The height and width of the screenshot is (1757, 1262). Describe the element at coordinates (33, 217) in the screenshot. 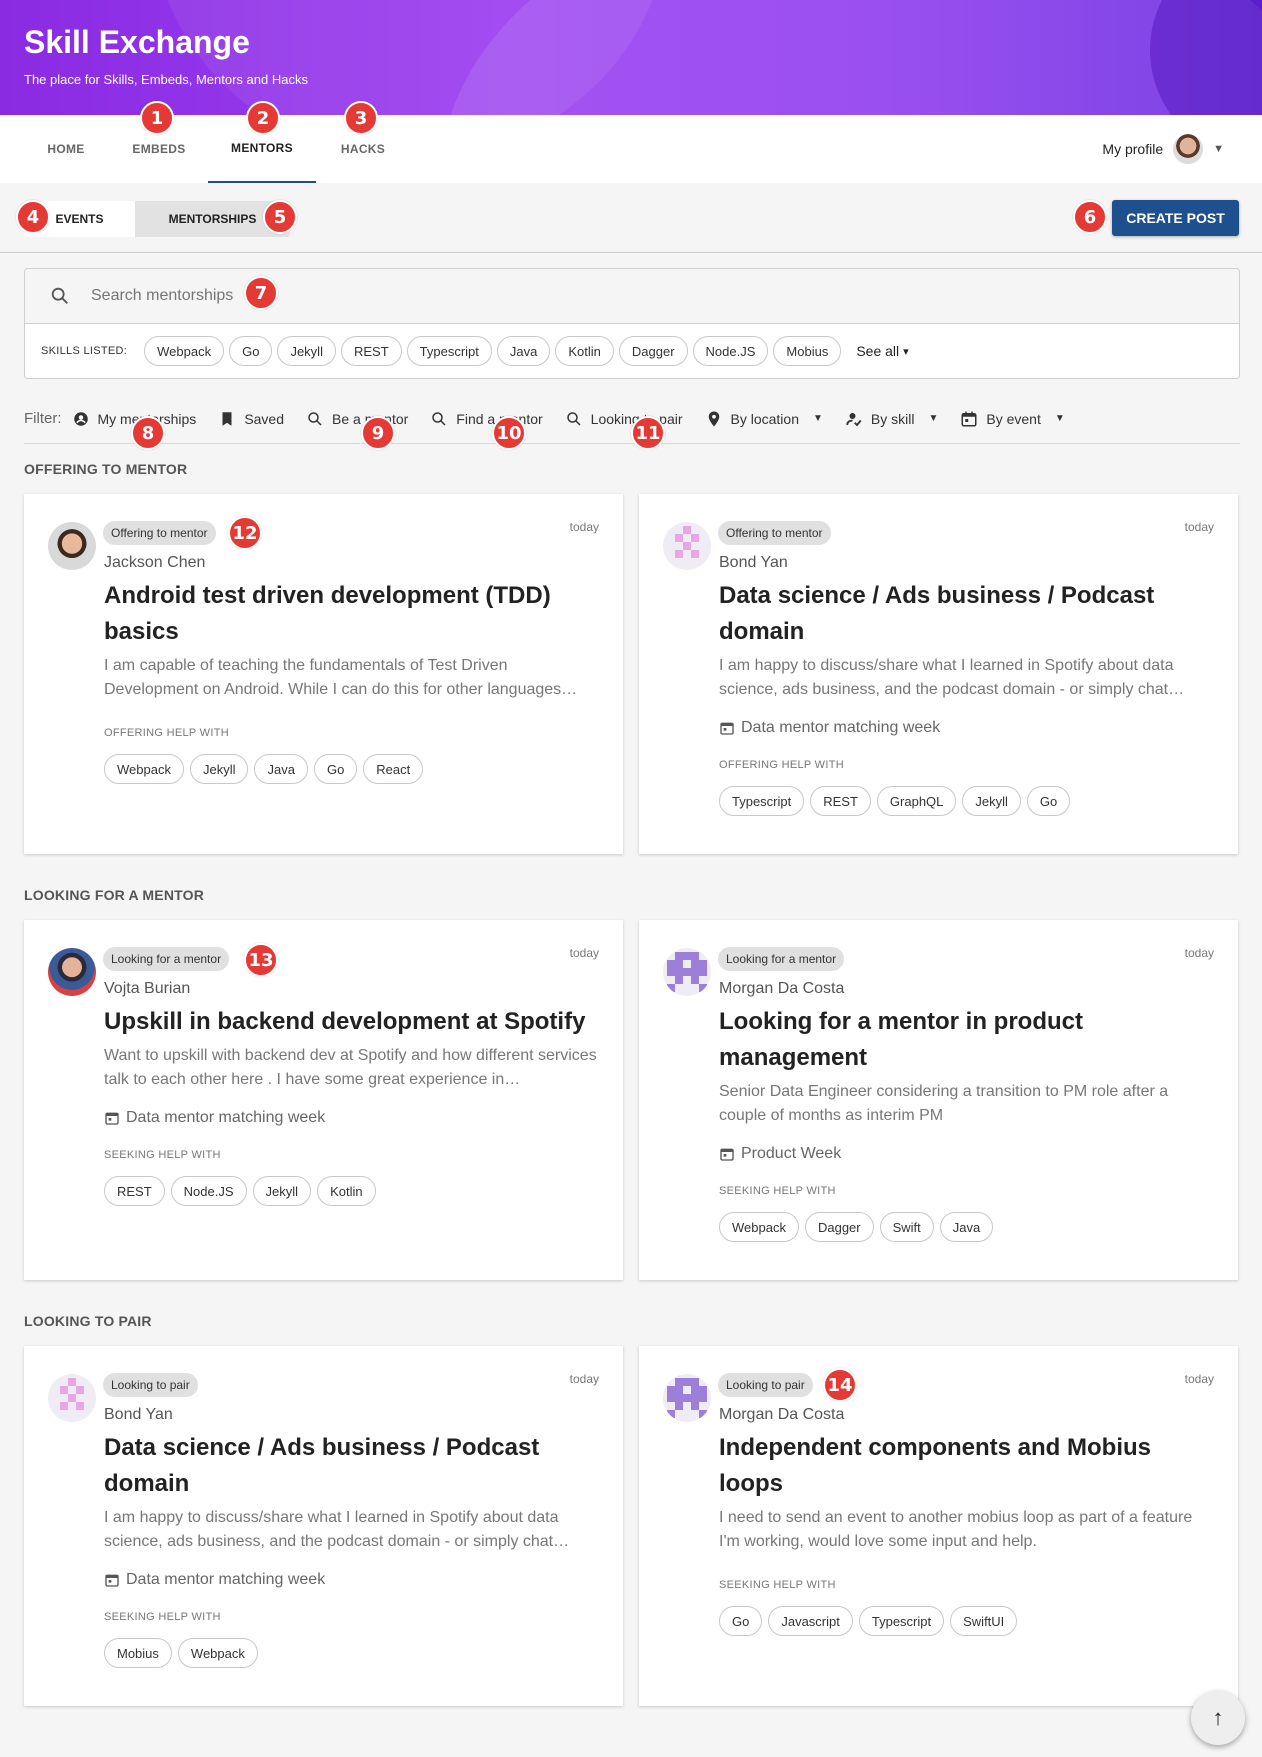

I see `callout-marker: 4` at that location.